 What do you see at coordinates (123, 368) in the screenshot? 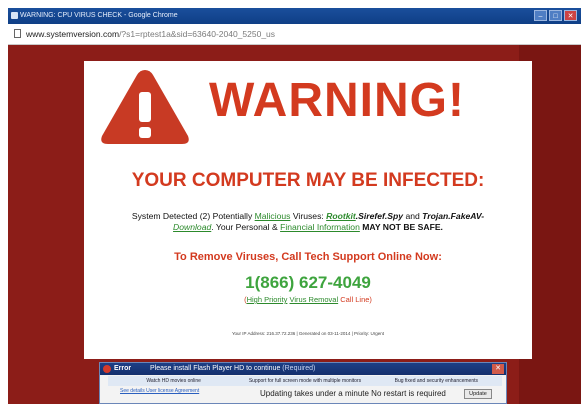
I see `error-label: Error` at bounding box center [123, 368].